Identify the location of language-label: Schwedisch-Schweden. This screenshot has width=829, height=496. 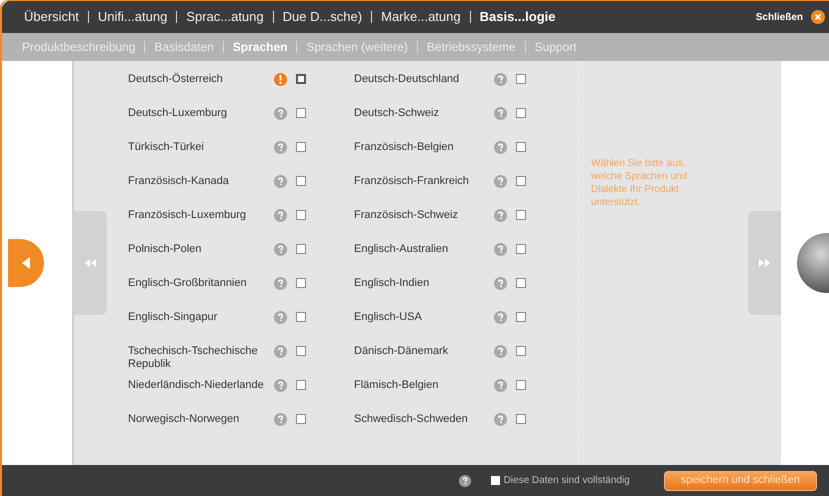
(411, 419).